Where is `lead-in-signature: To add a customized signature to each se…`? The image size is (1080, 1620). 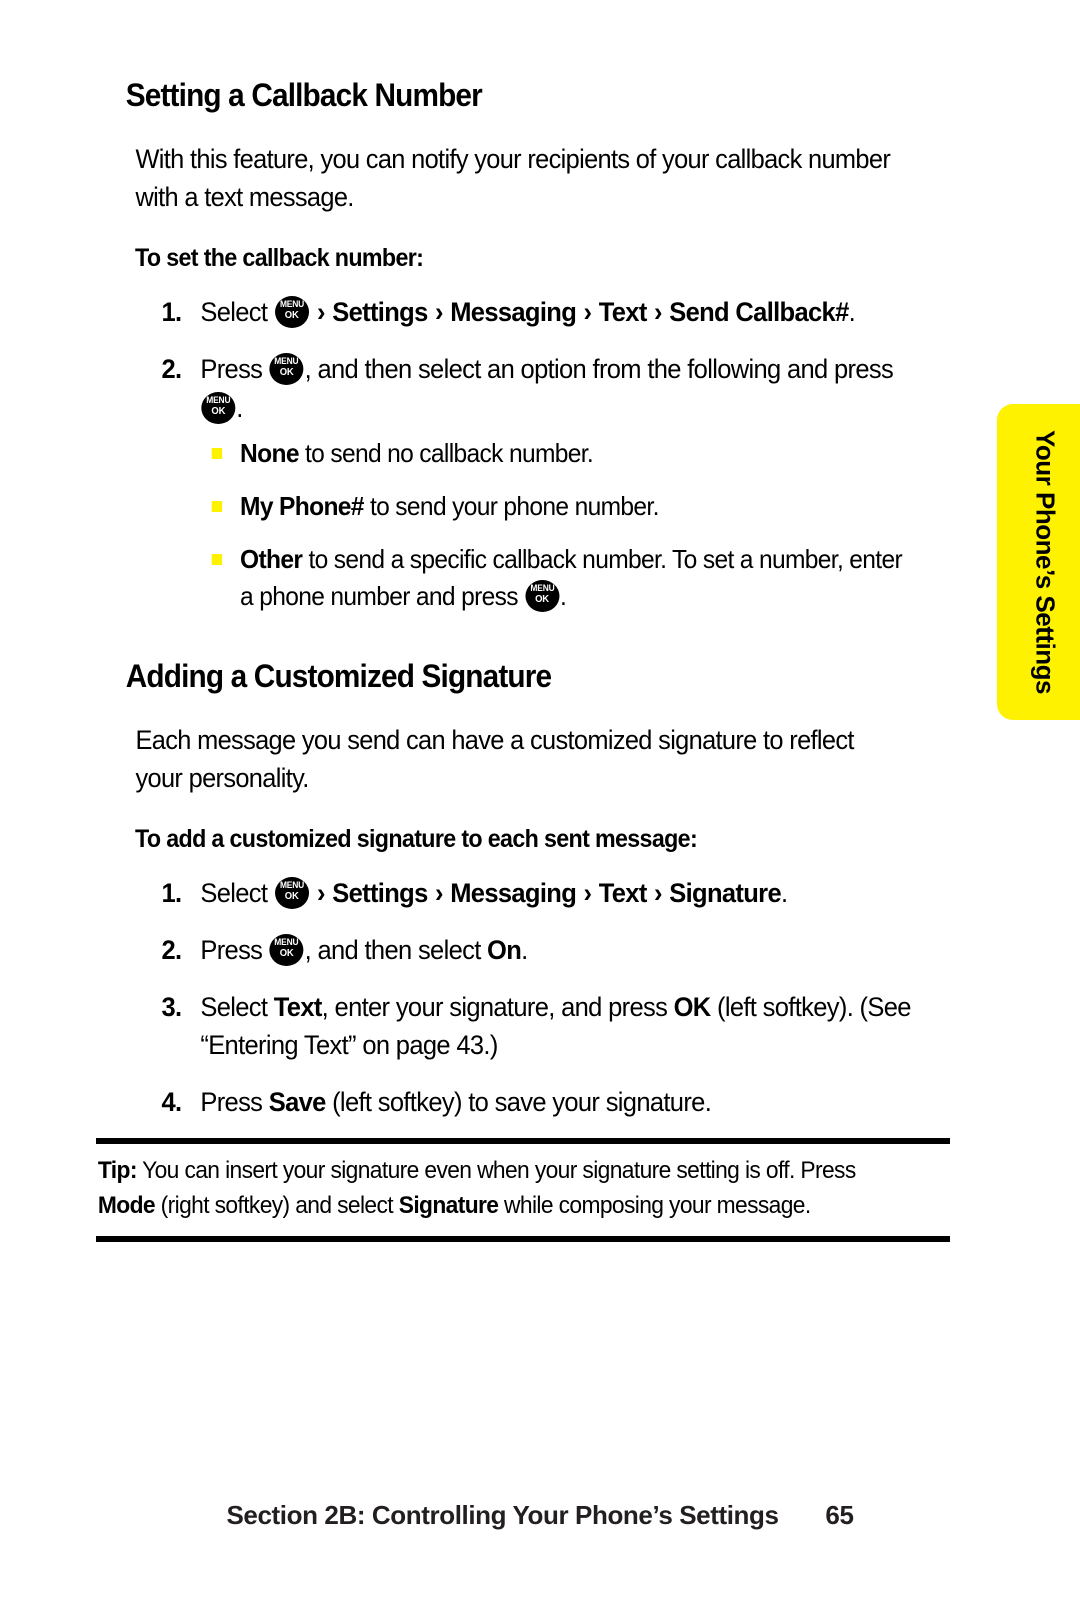 lead-in-signature: To add a customized signature to each se… is located at coordinates (416, 839).